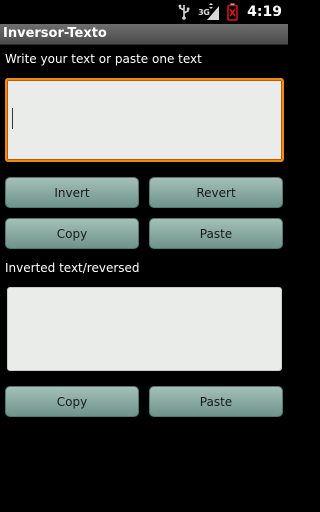 The width and height of the screenshot is (320, 512). Describe the element at coordinates (103, 59) in the screenshot. I see `input-label: Write your text or paste one text` at that location.